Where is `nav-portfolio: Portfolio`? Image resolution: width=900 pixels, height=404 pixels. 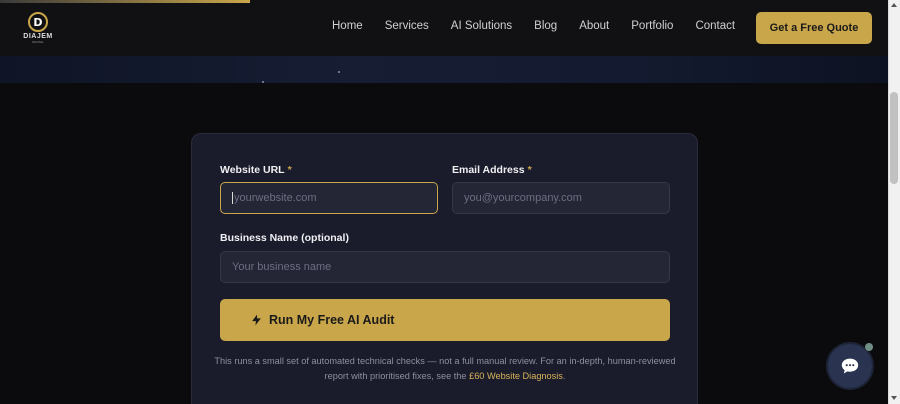
nav-portfolio: Portfolio is located at coordinates (652, 26).